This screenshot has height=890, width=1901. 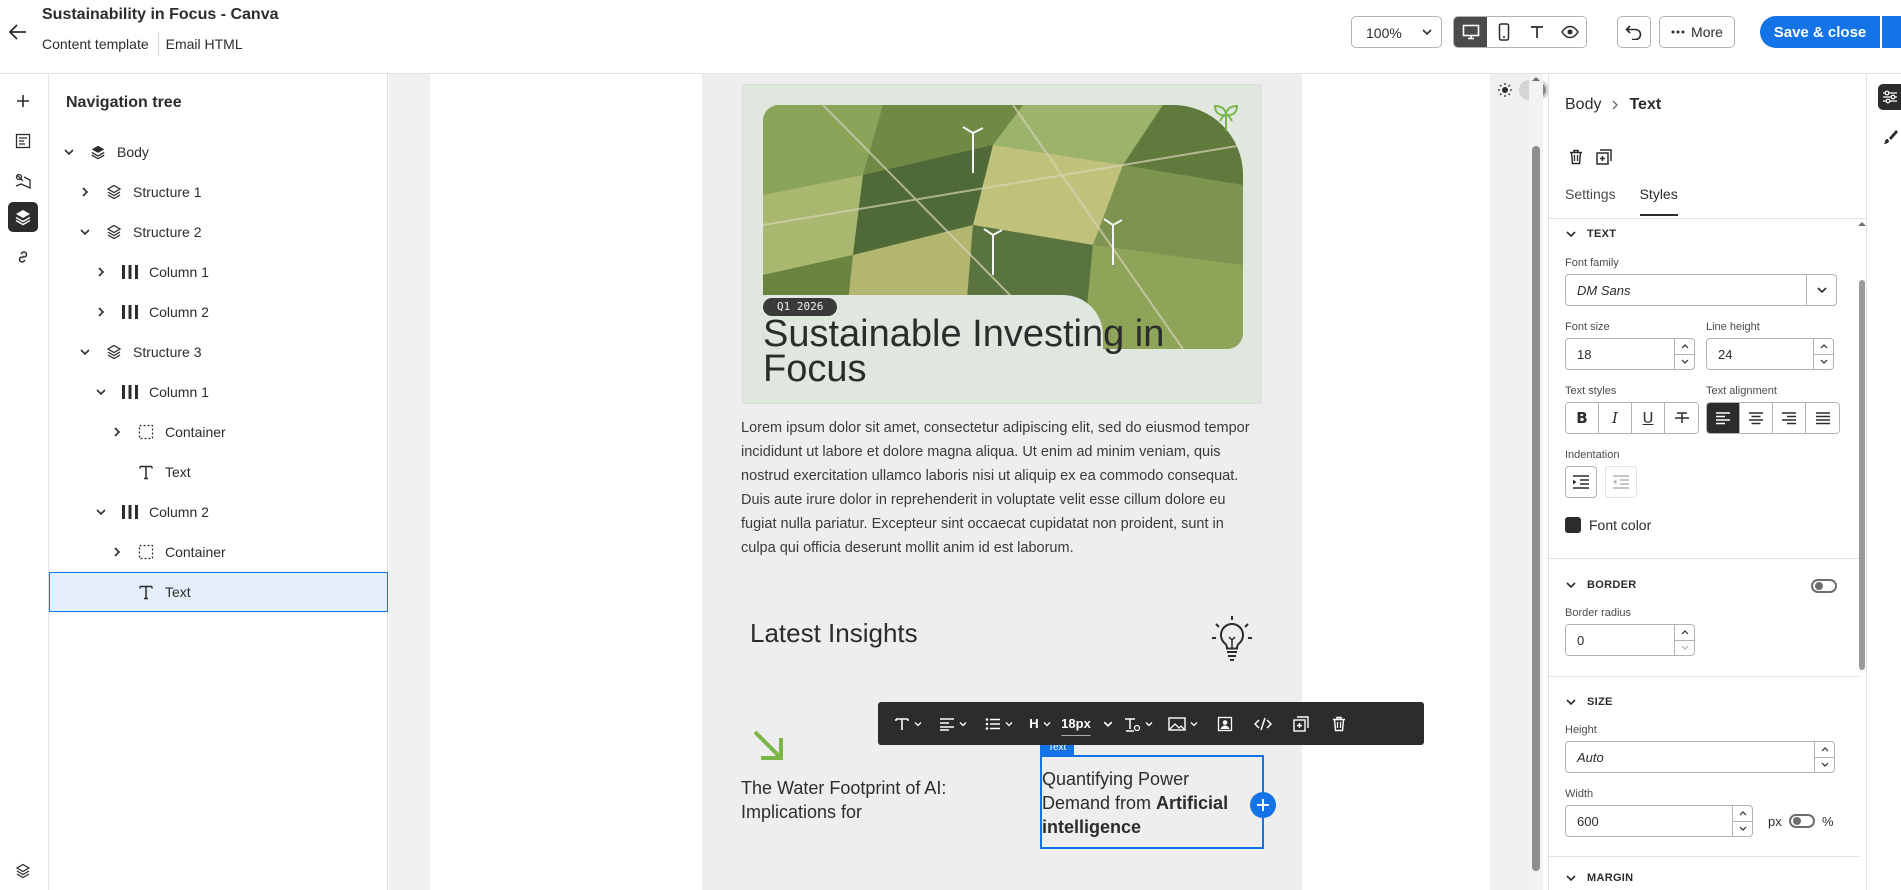 What do you see at coordinates (1700, 757) in the screenshot?
I see `height-input: Auto` at bounding box center [1700, 757].